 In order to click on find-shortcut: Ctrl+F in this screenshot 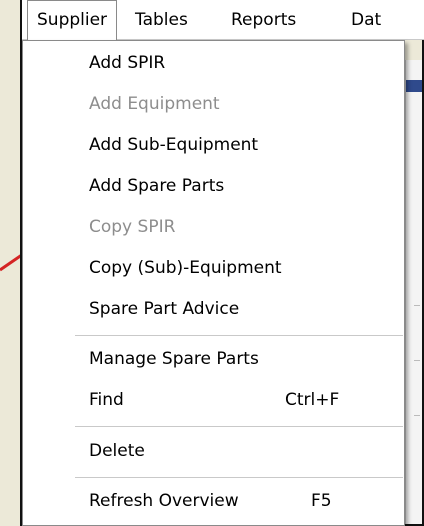, I will do `click(312, 400)`.